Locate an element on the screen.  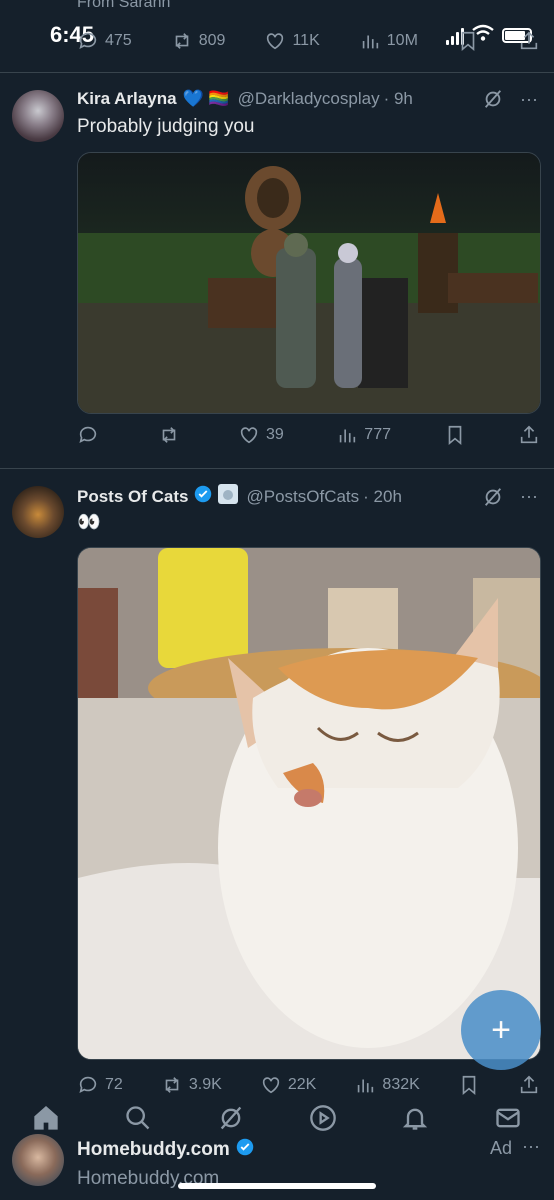
author-name: Kira Arlayna is located at coordinates (127, 99).